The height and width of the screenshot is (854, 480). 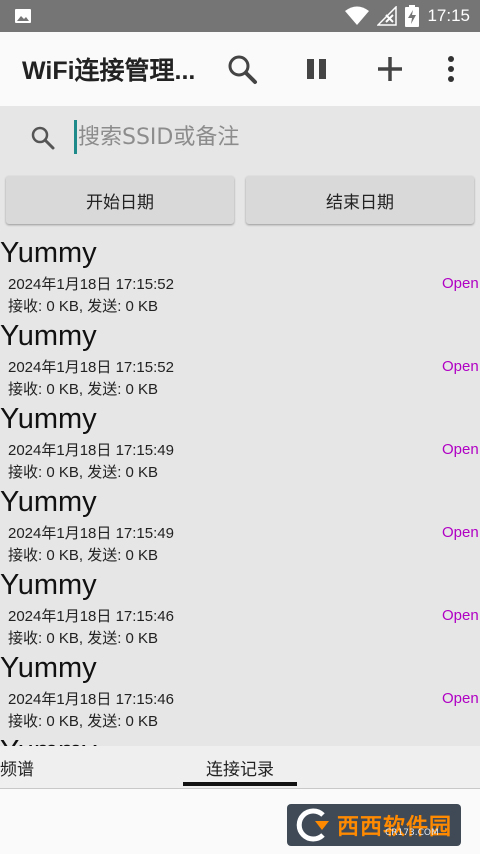 I want to click on active-tab-indicator, so click(x=240, y=784).